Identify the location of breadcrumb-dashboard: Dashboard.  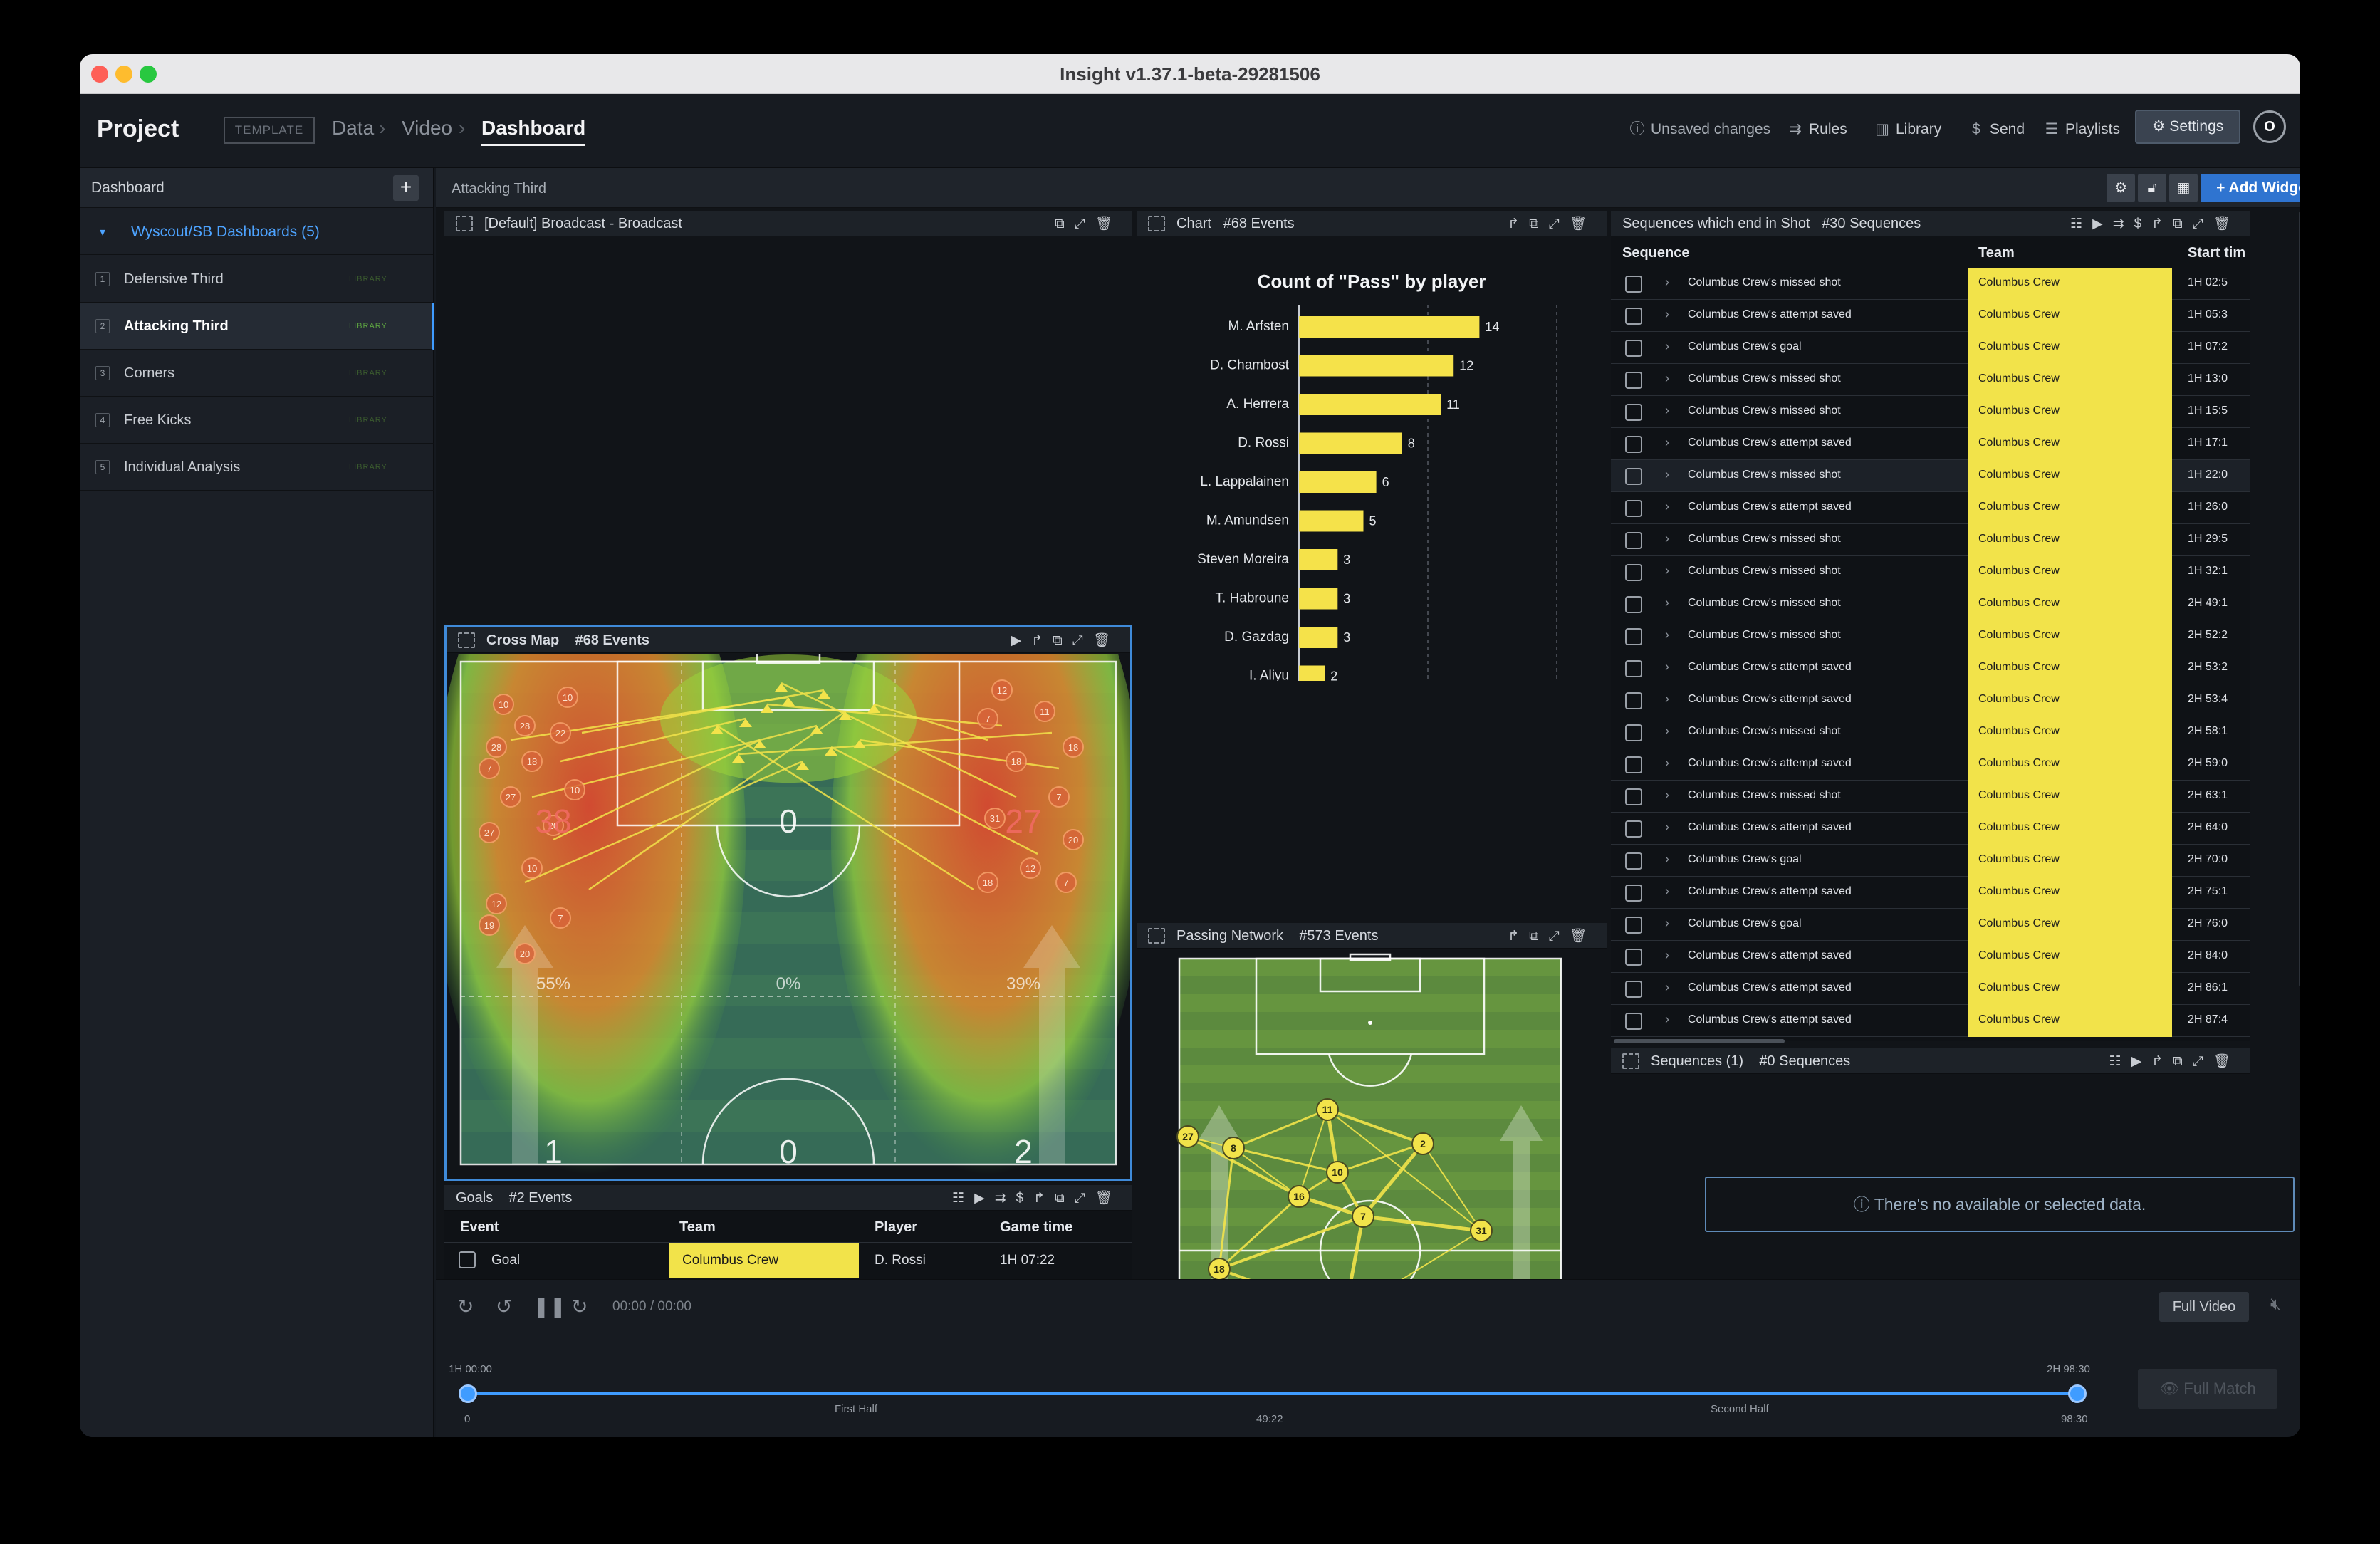
(533, 131).